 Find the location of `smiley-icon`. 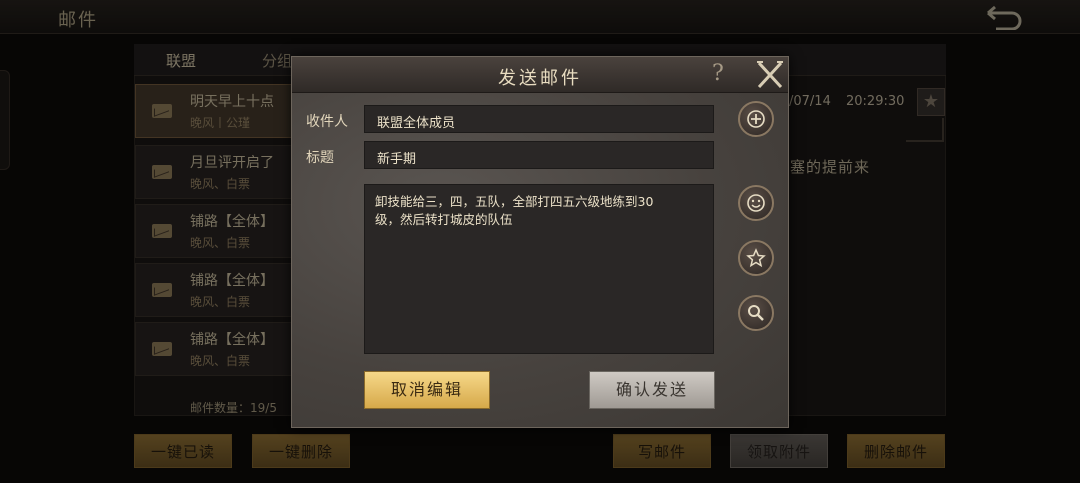

smiley-icon is located at coordinates (756, 203).